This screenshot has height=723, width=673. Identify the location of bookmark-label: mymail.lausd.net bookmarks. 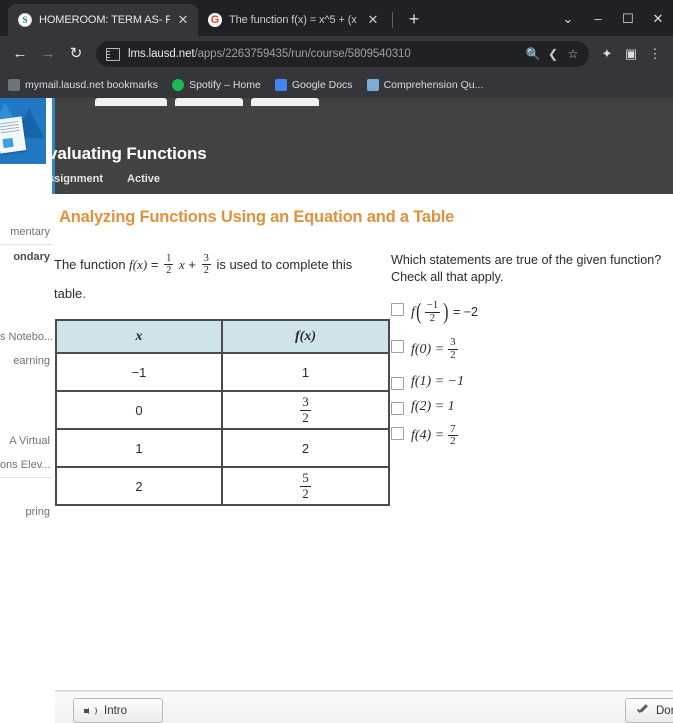
(92, 85).